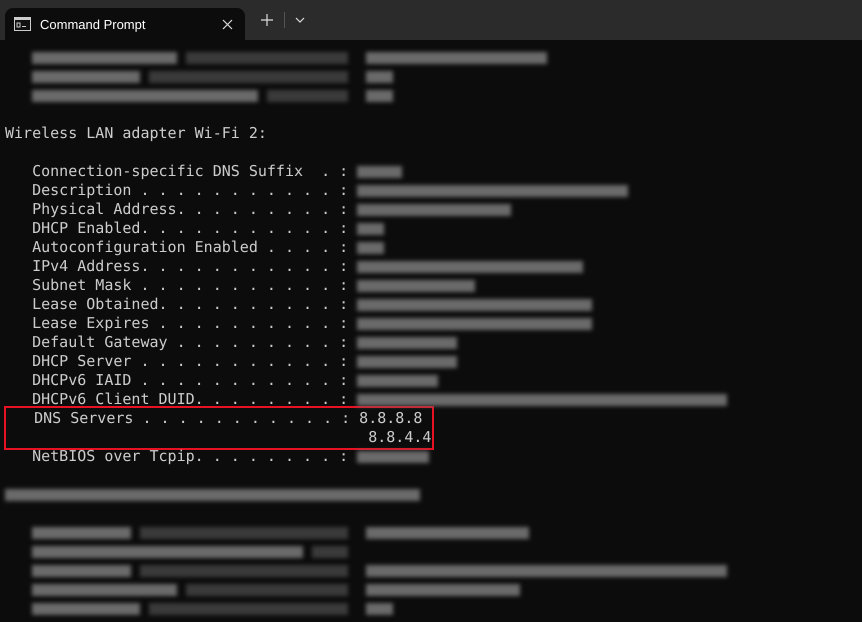  I want to click on field-label: IPv4 Address. . . . . . . . . . . :, so click(190, 266).